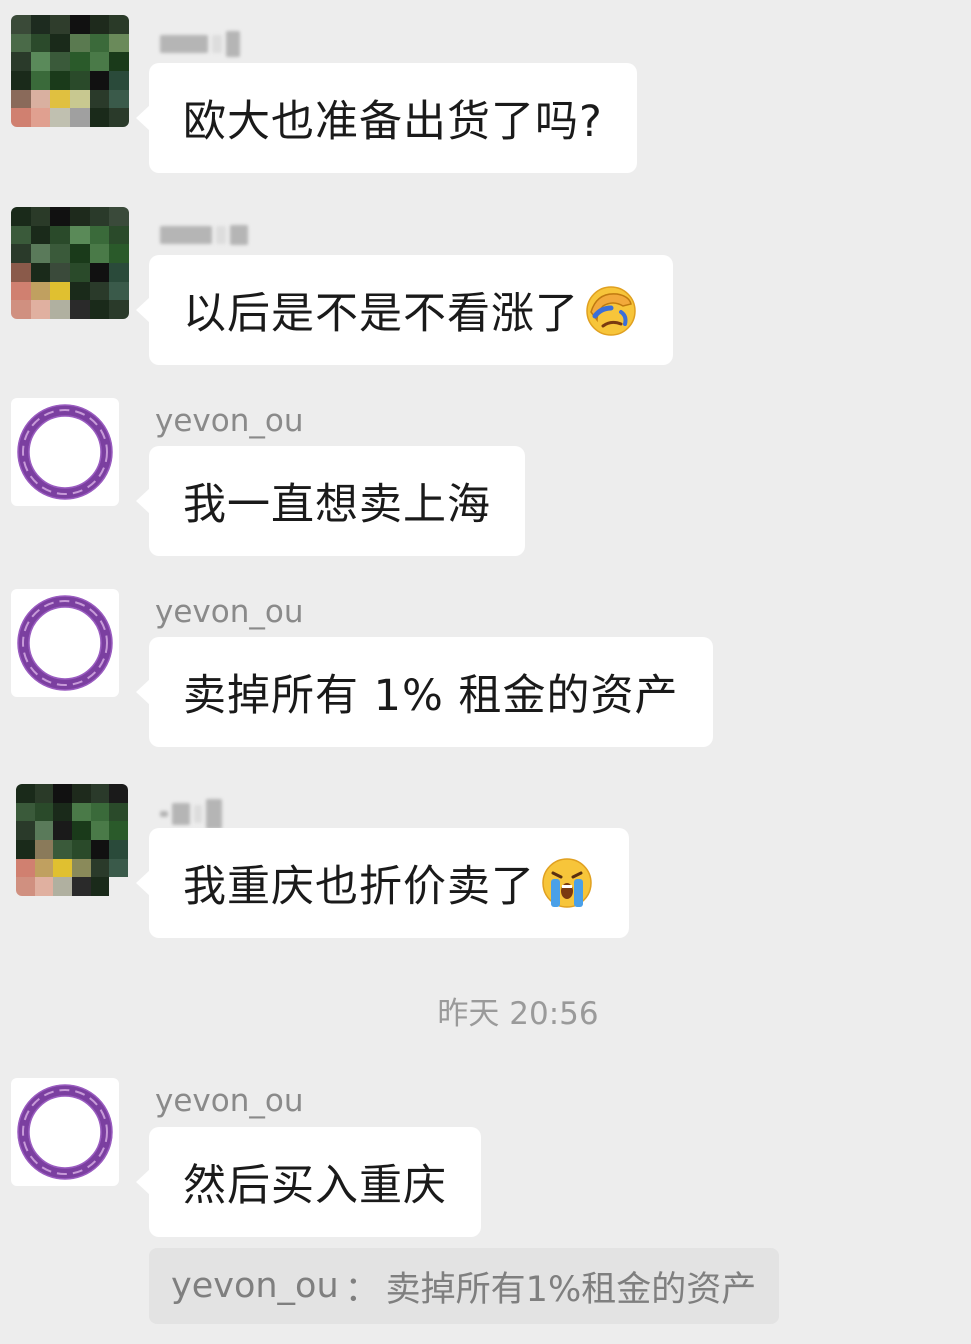 The image size is (971, 1344). What do you see at coordinates (431, 696) in the screenshot?
I see `message-text: 卖掉所有 1% 租金的资产` at bounding box center [431, 696].